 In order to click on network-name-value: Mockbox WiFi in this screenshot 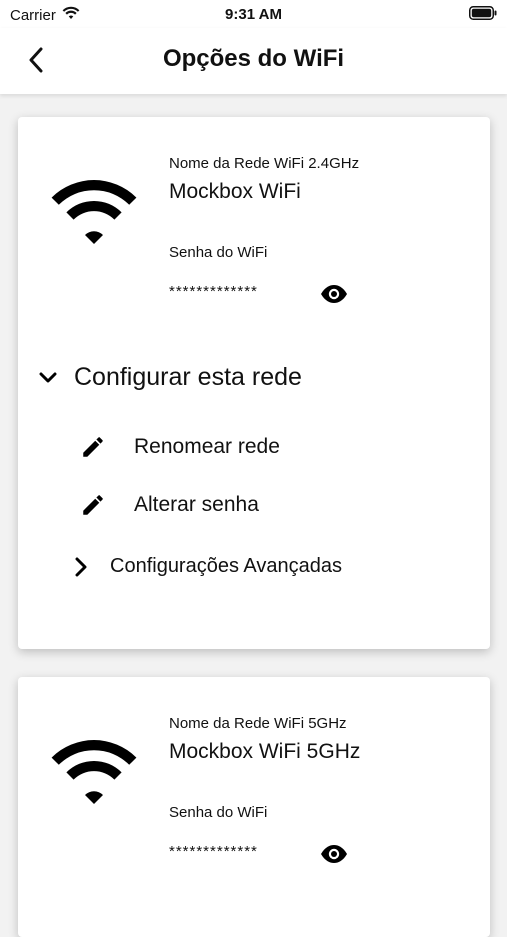, I will do `click(235, 191)`.